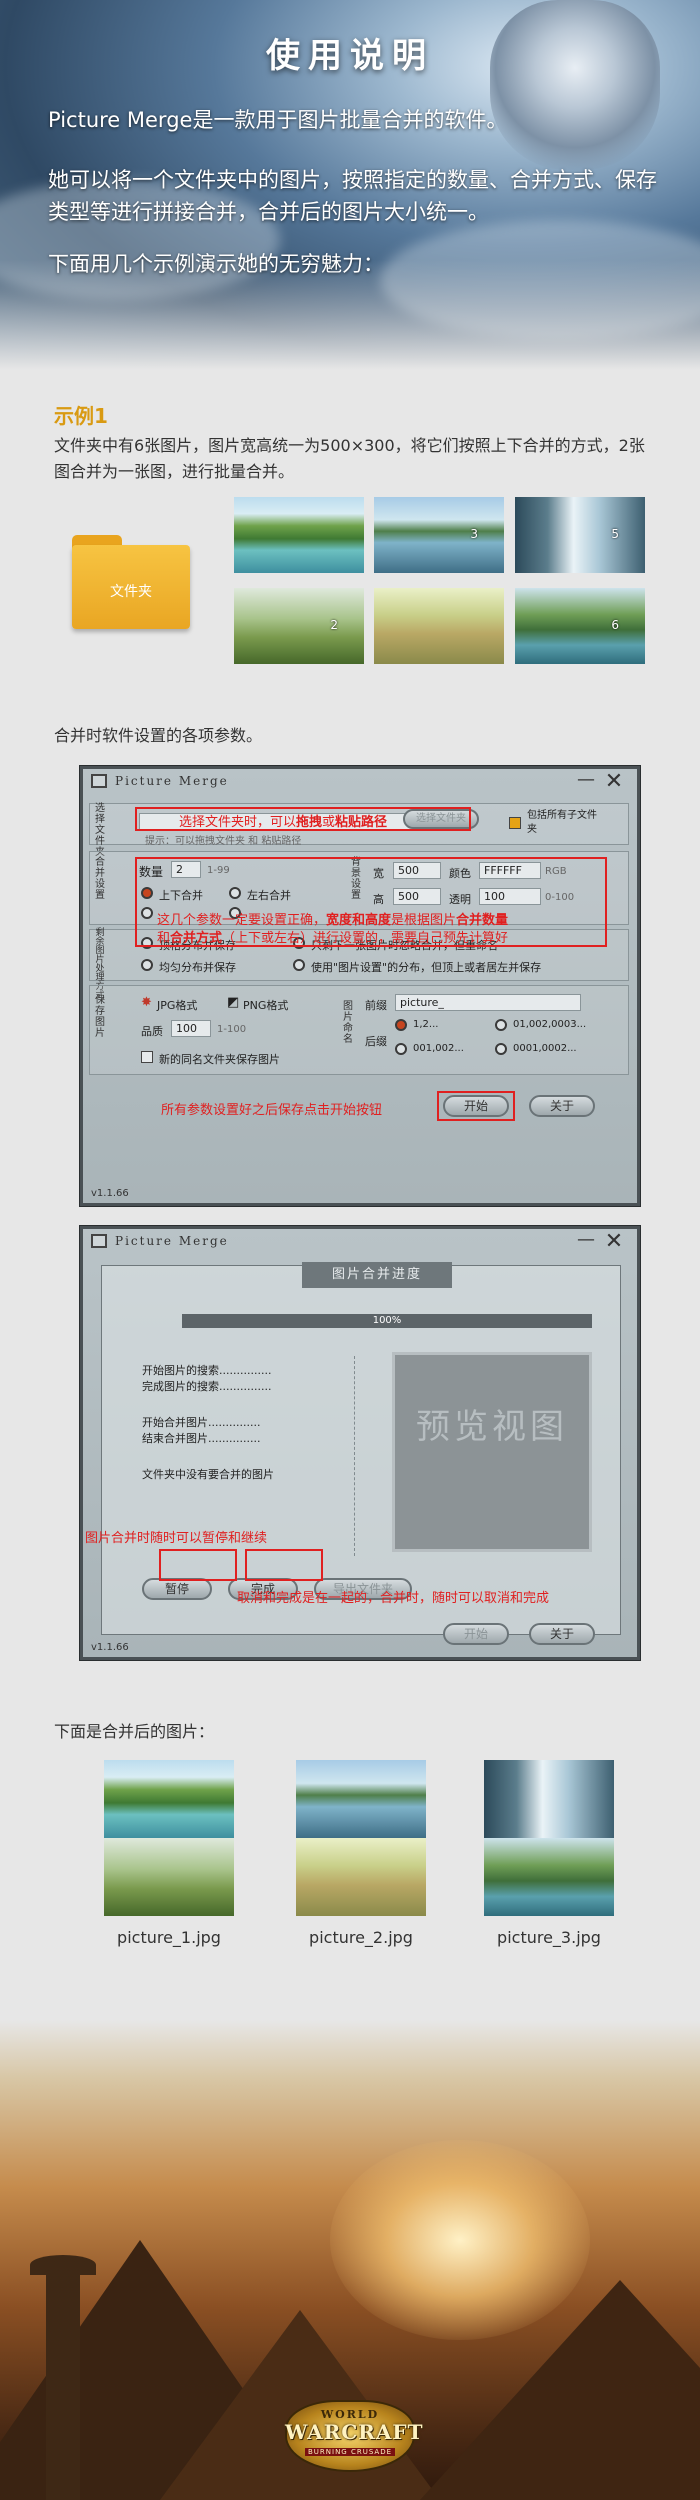 The image size is (700, 2500). What do you see at coordinates (488, 1002) in the screenshot?
I see `prefix-input: picture_` at bounding box center [488, 1002].